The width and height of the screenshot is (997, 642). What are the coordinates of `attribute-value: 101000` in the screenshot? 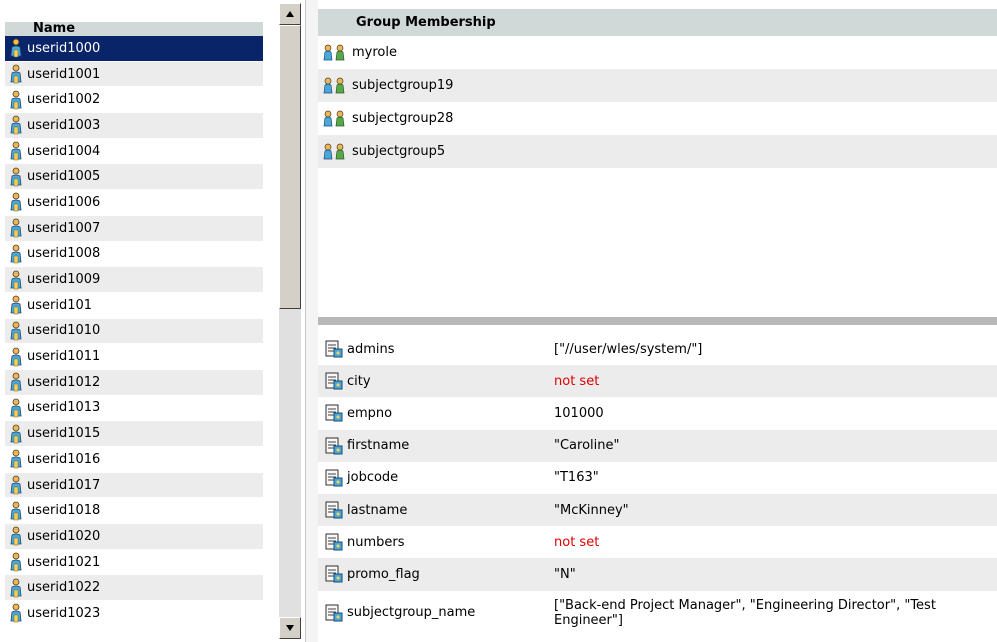 It's located at (579, 413).